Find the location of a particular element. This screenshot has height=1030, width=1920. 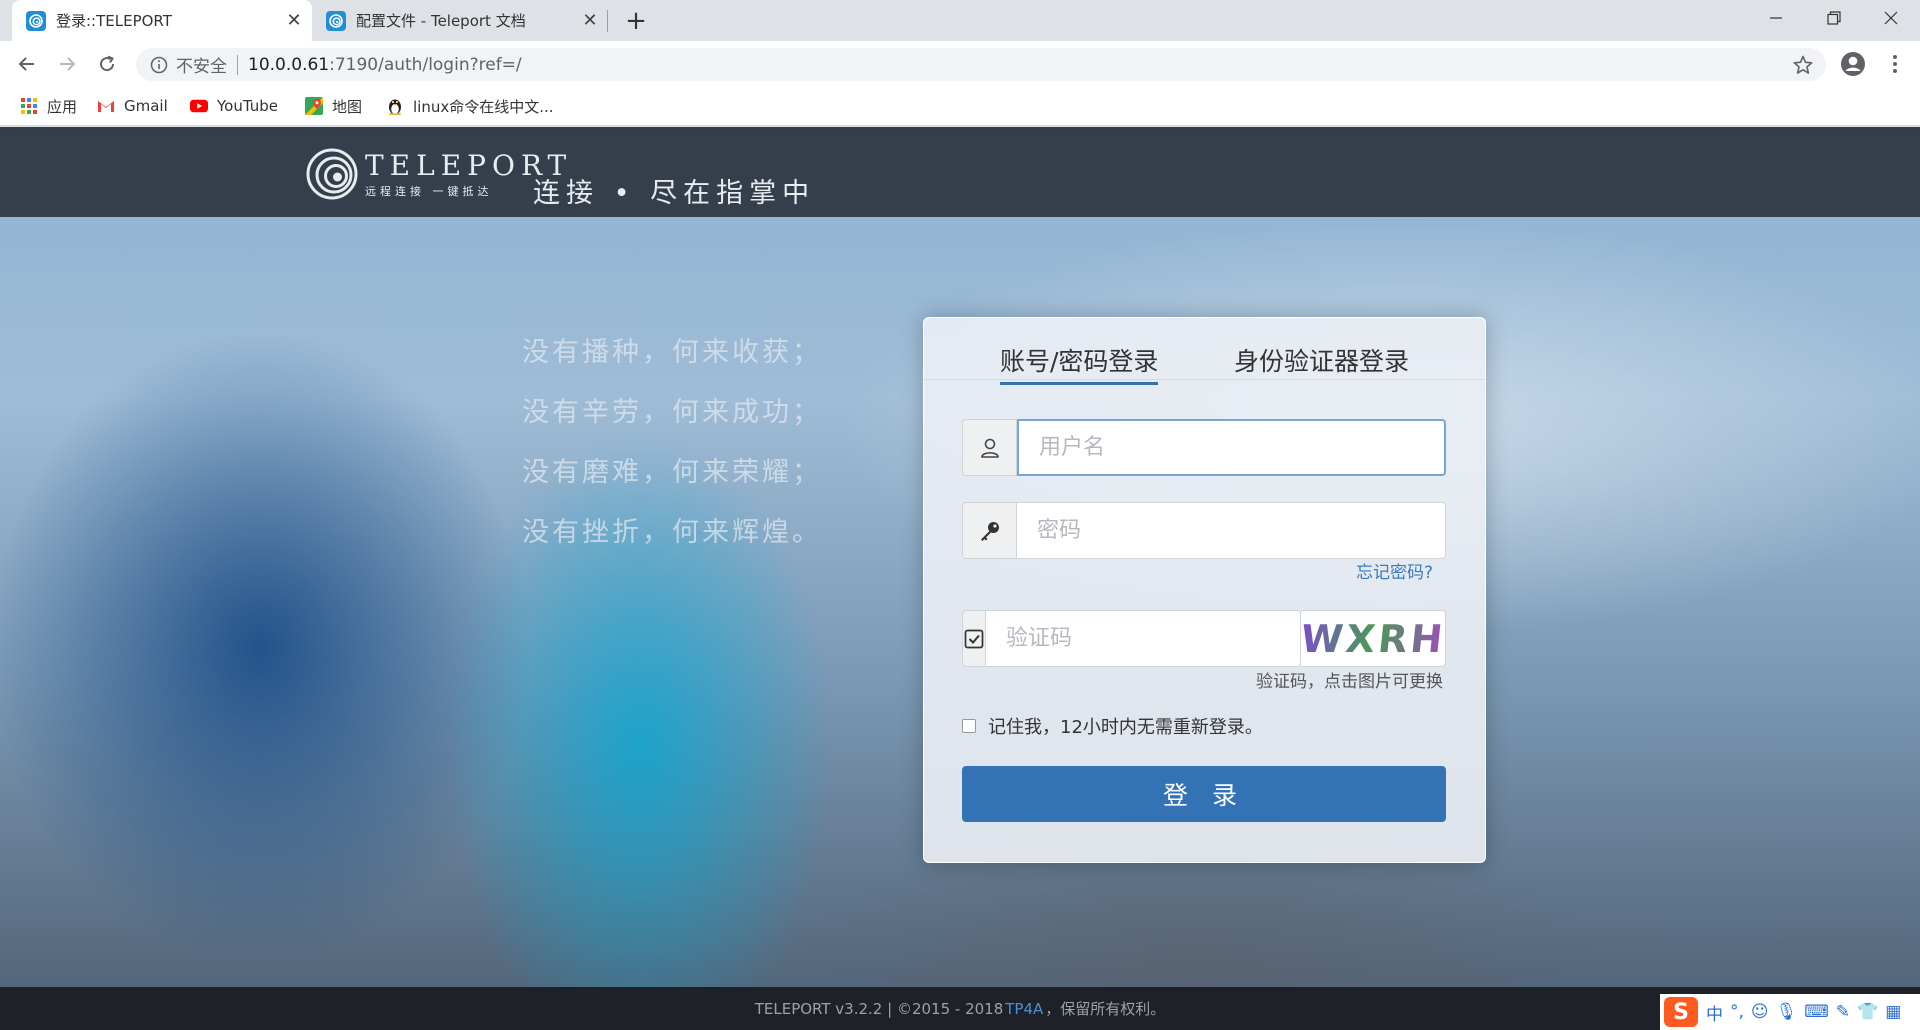

restore-window-button is located at coordinates (1834, 18).